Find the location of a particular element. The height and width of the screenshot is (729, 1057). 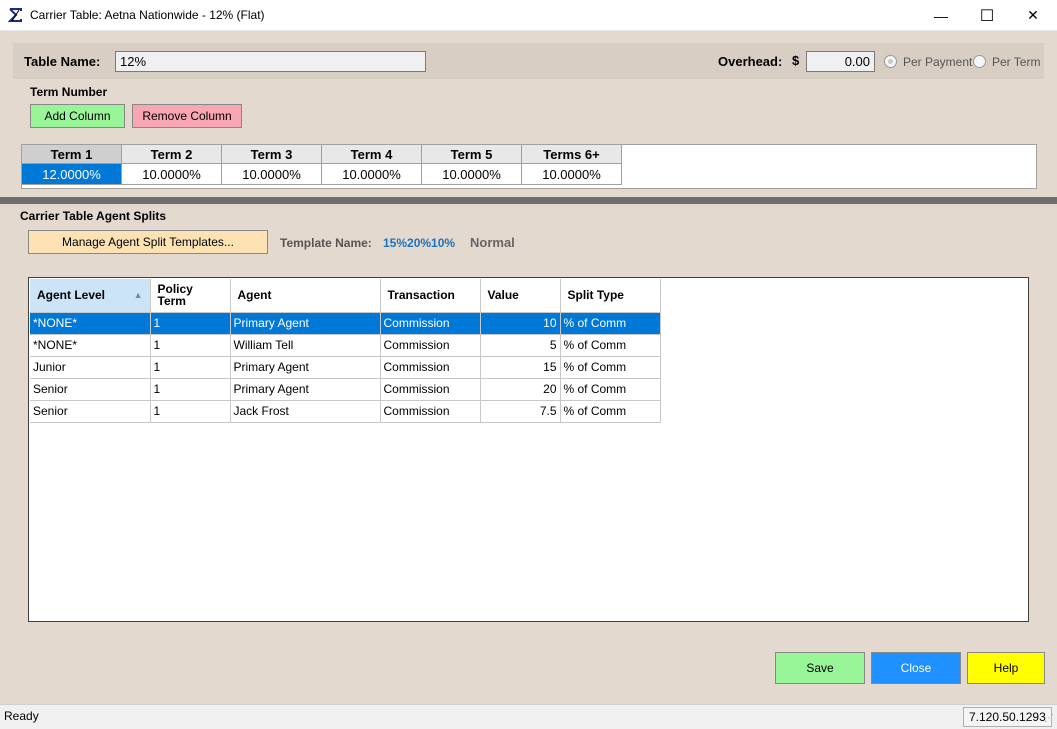

cell-agent-level: Junior is located at coordinates (90, 367).